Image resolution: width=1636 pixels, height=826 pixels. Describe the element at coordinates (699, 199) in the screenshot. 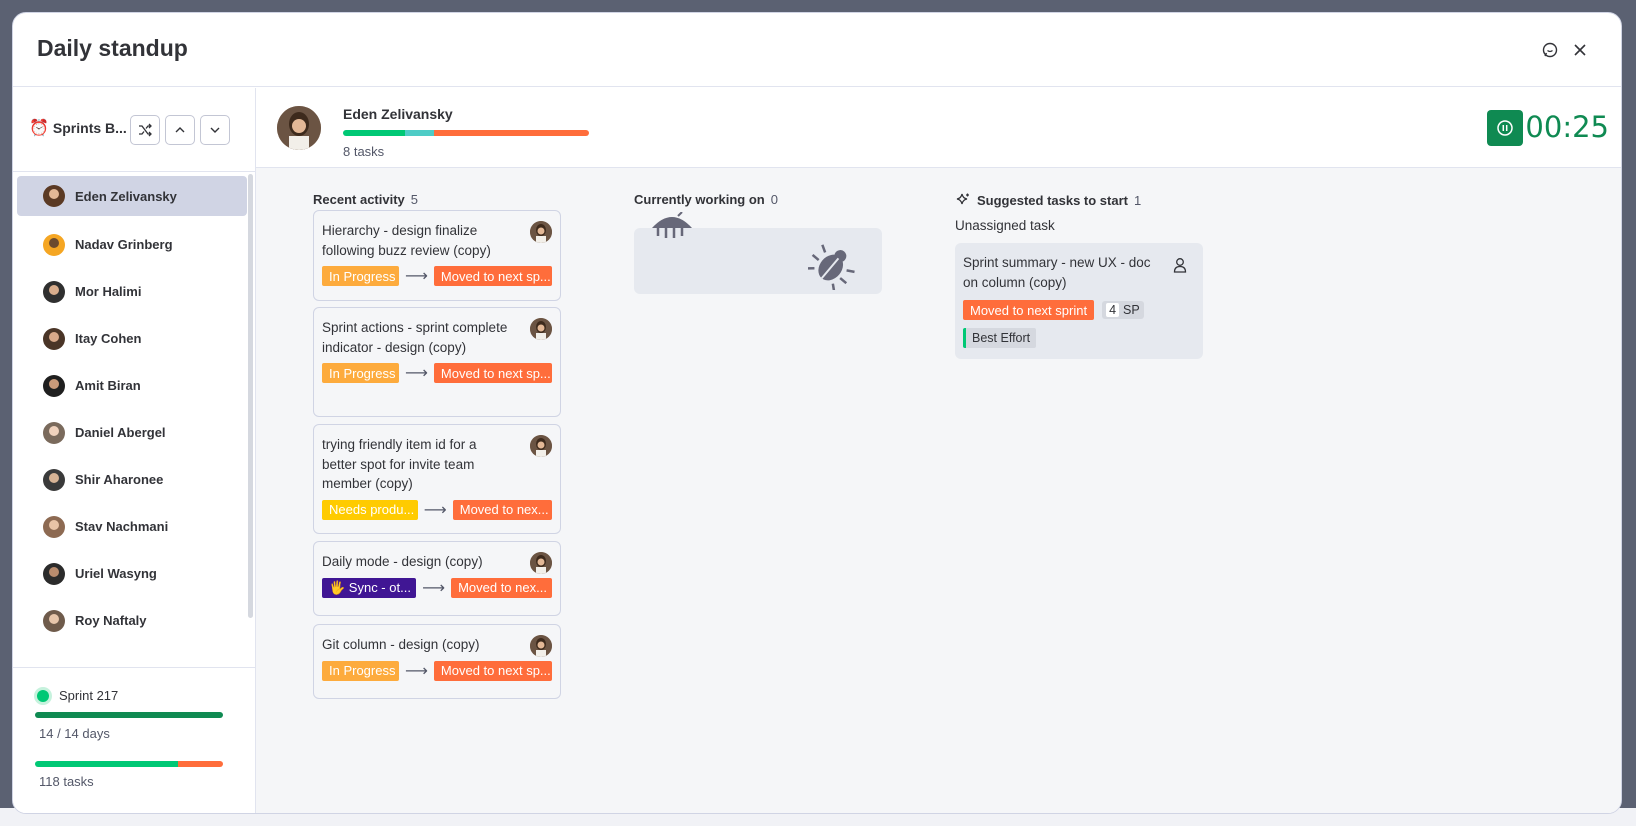

I see `currently-working-title: Currently working on` at that location.